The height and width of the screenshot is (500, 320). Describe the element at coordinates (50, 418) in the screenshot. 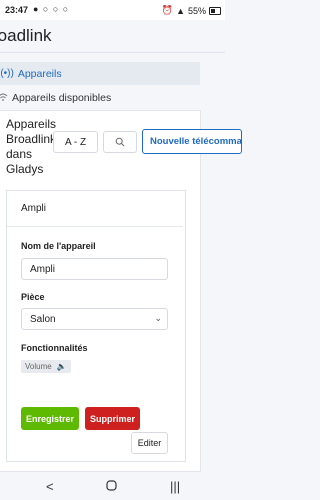

I see `save-button: Enregistrer` at that location.